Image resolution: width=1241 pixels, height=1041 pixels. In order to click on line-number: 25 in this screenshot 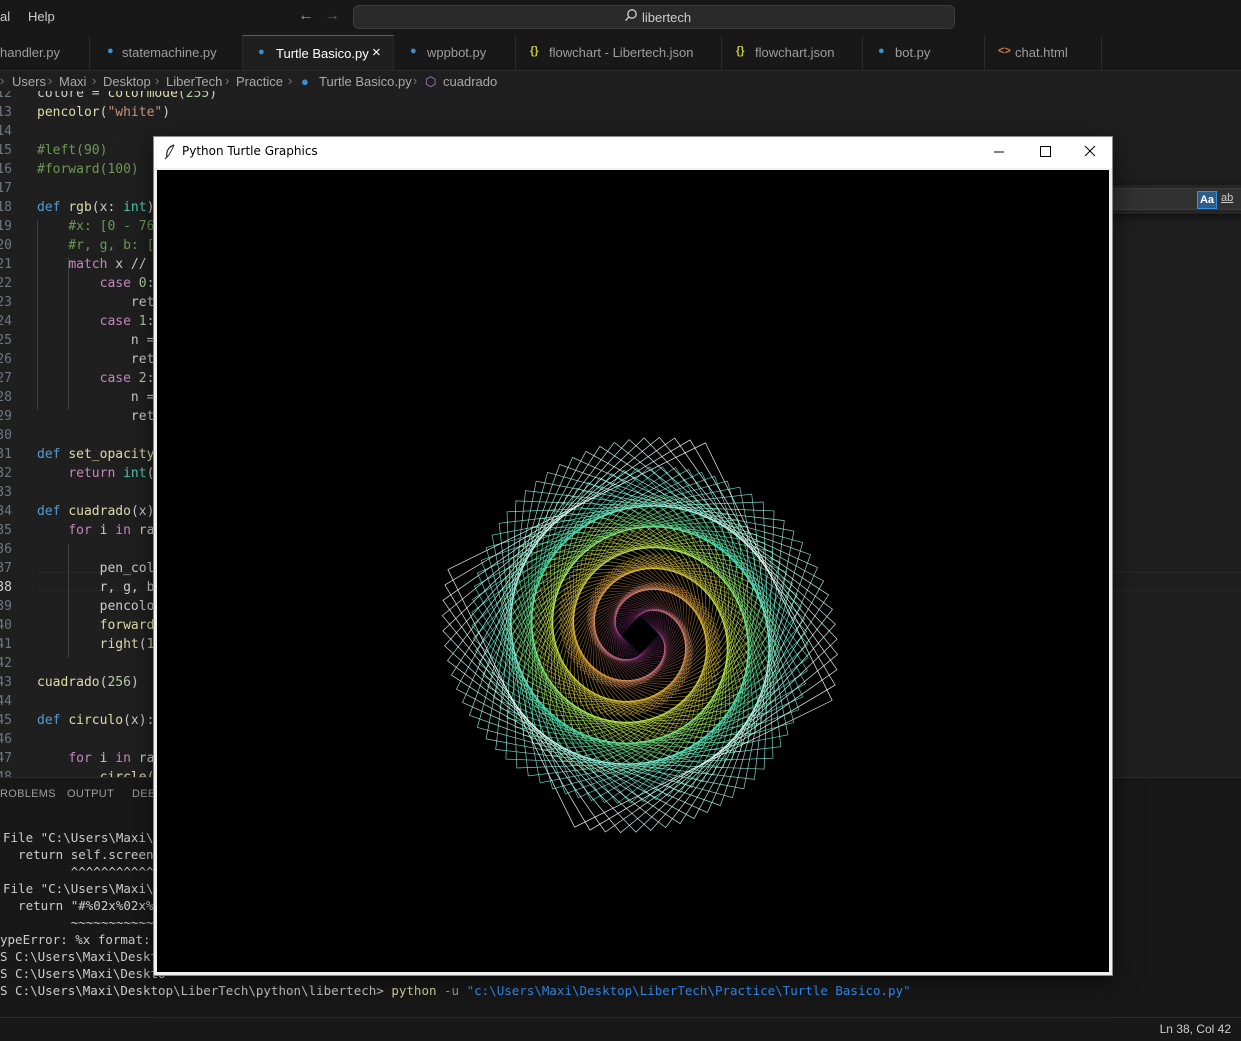, I will do `click(6, 340)`.